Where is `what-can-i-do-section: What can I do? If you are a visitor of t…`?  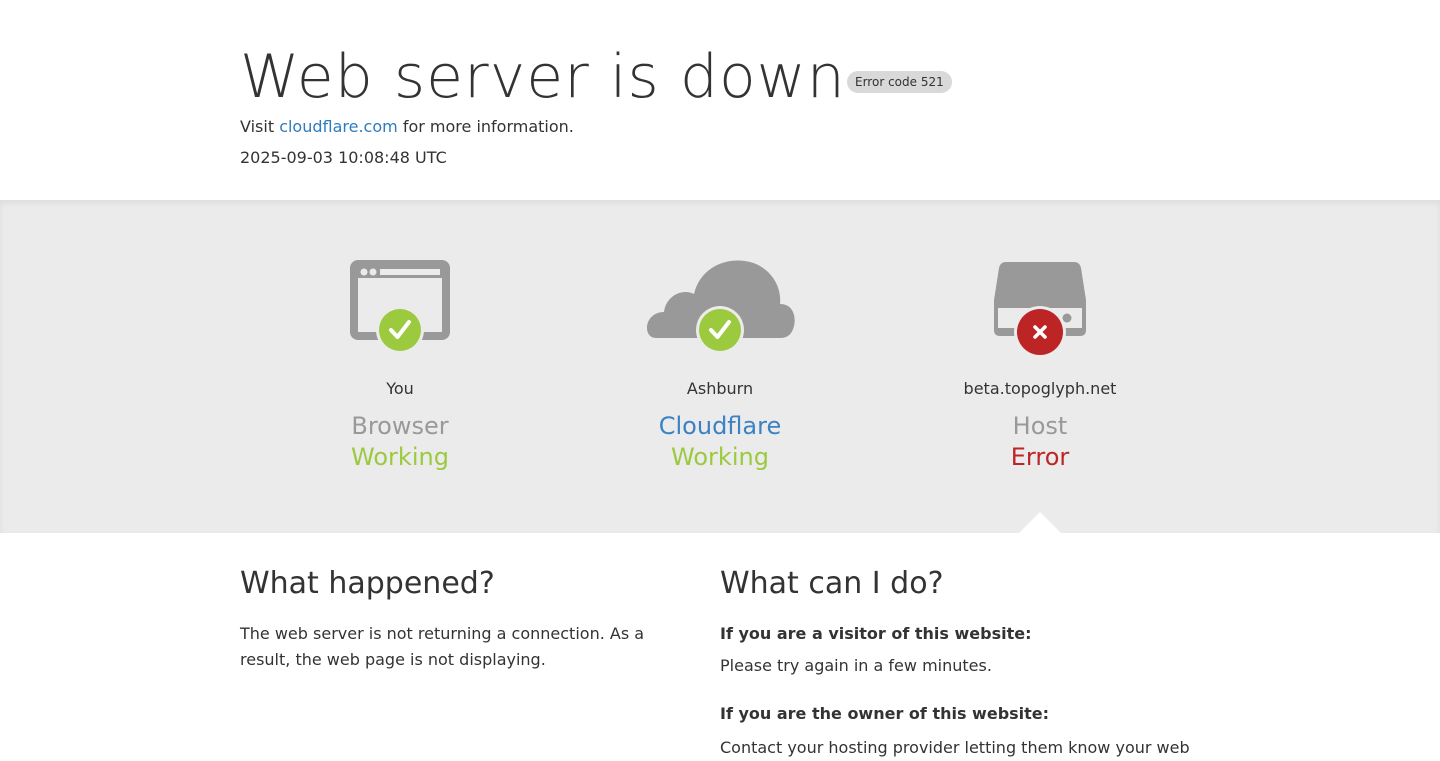
what-can-i-do-section: What can I do? If you are a visitor of t… is located at coordinates (960, 662).